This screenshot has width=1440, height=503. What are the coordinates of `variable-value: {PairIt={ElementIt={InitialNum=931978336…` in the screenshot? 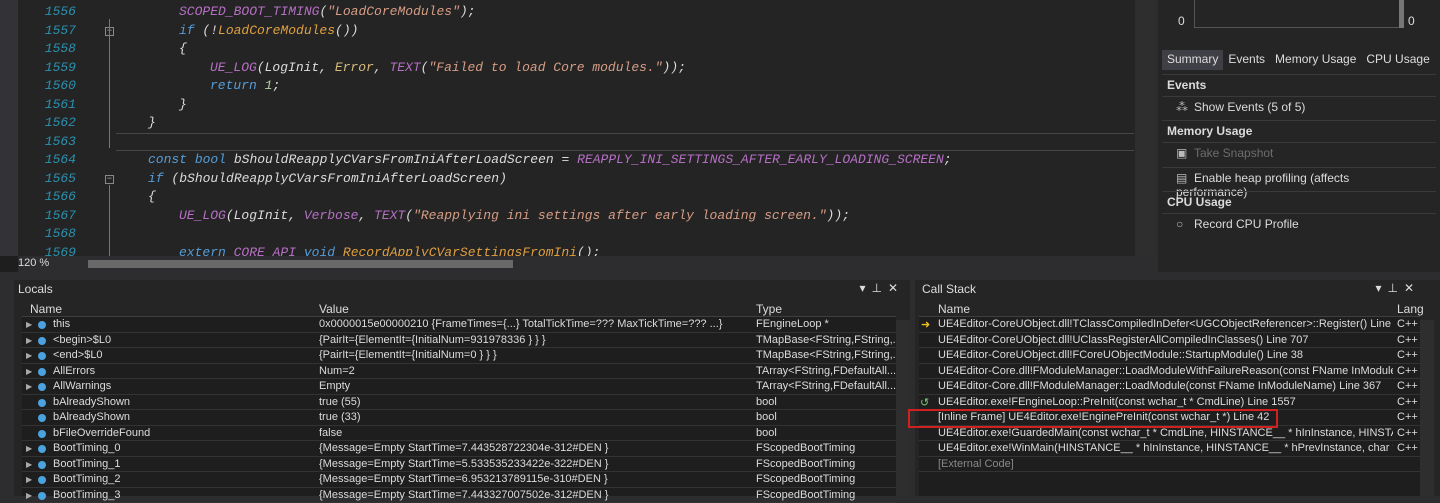 It's located at (535, 340).